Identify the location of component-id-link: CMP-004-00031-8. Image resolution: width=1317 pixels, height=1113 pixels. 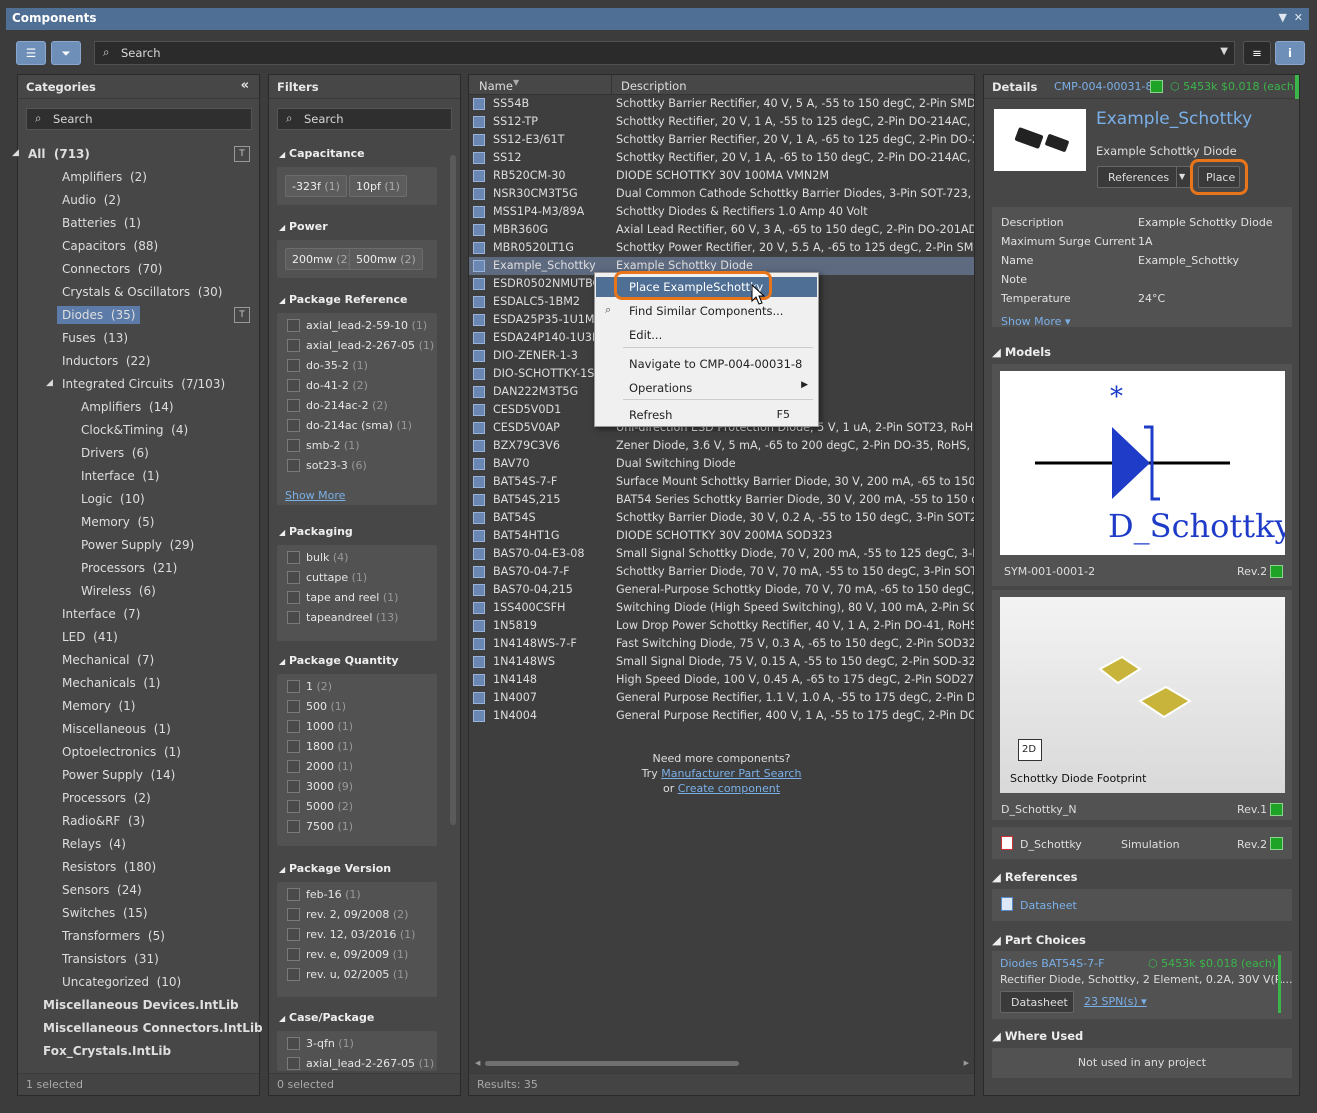
(1103, 86).